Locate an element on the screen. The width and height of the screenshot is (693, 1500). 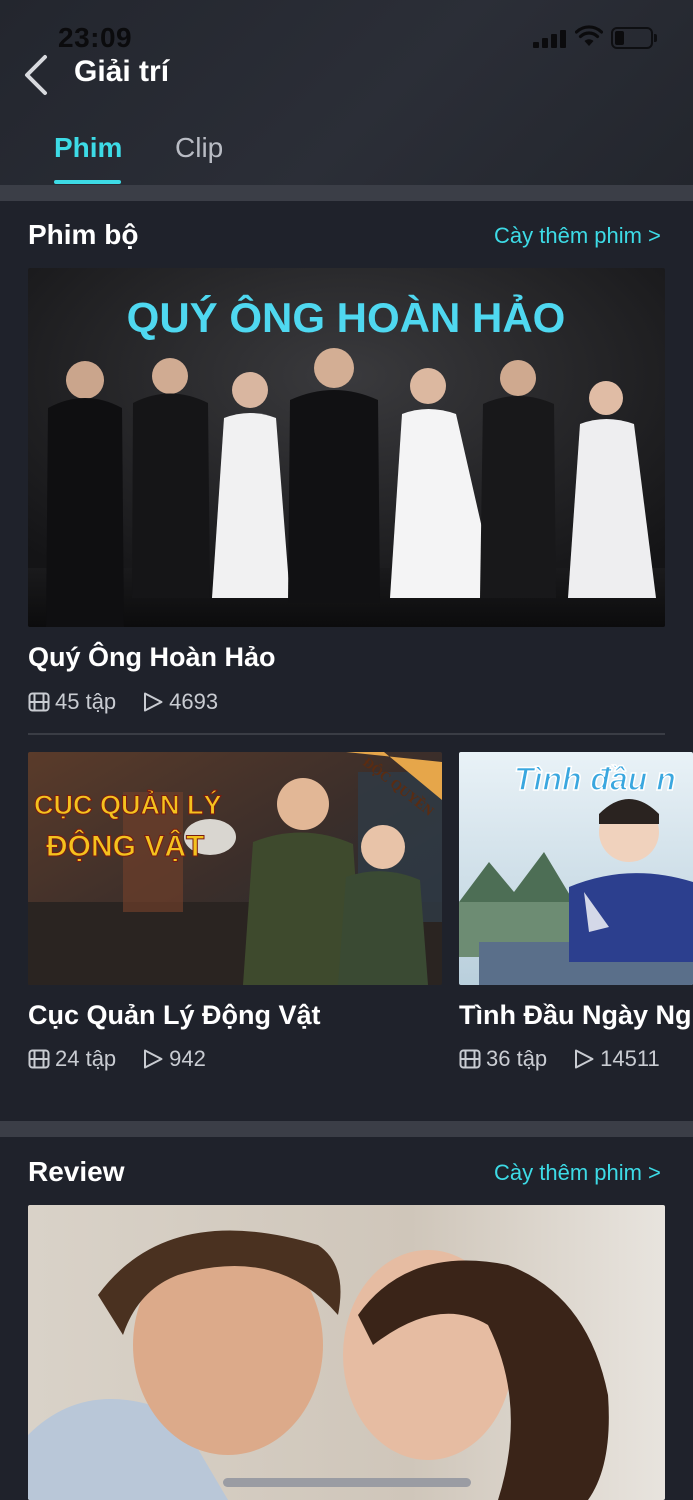
cuc-quan-ly-poster-art: ĐỘC QUYỀN CỤC QUẢN LÝ ĐỘNG VẬT is located at coordinates (235, 868).